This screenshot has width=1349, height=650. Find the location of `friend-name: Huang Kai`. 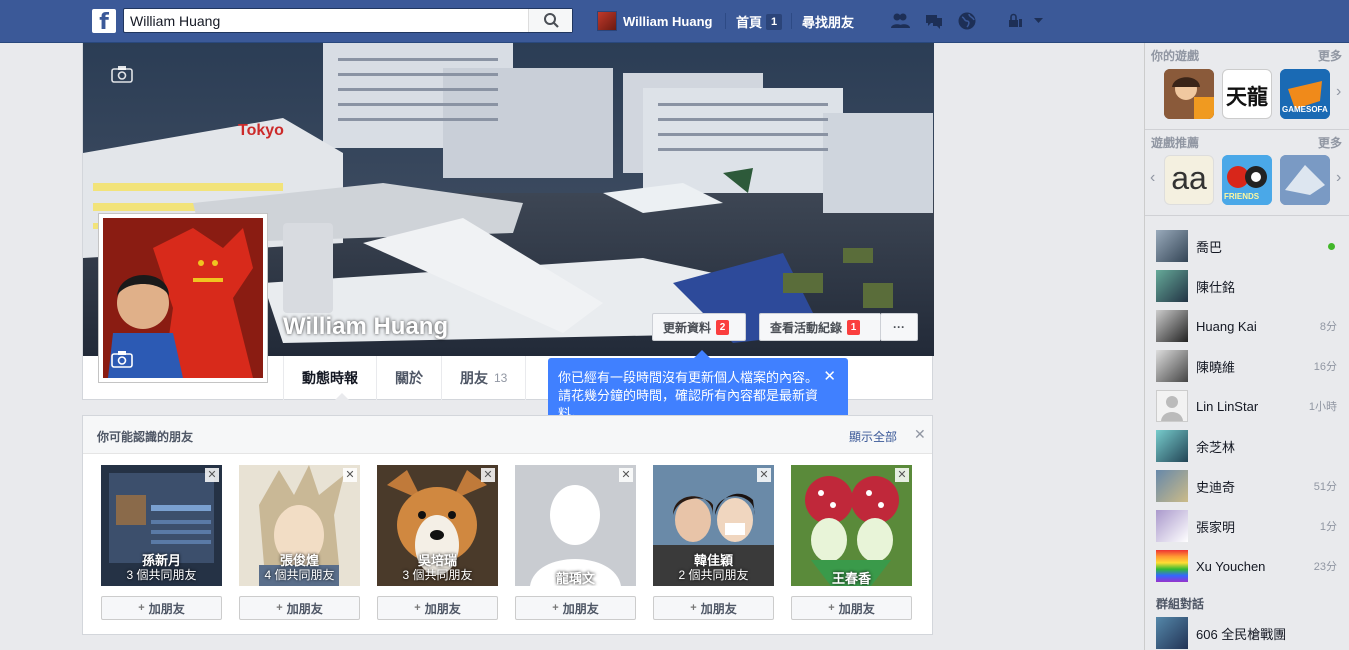

friend-name: Huang Kai is located at coordinates (1226, 326).